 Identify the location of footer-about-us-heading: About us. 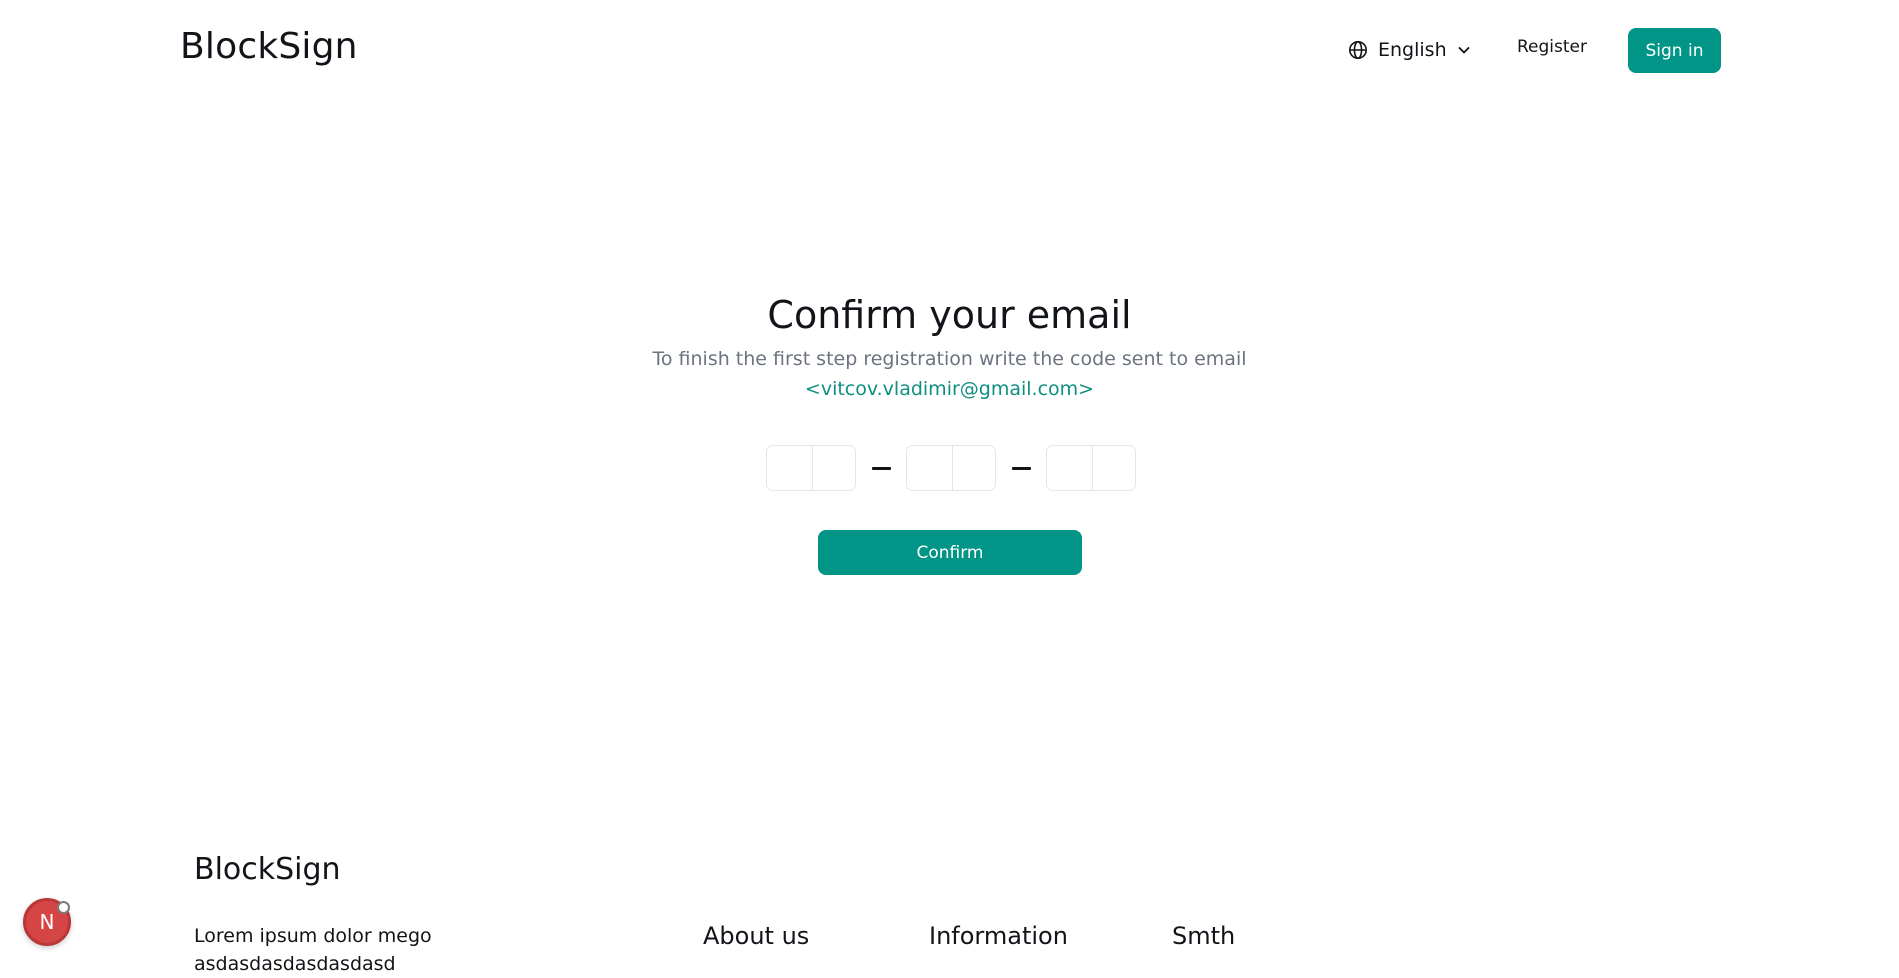
(756, 936).